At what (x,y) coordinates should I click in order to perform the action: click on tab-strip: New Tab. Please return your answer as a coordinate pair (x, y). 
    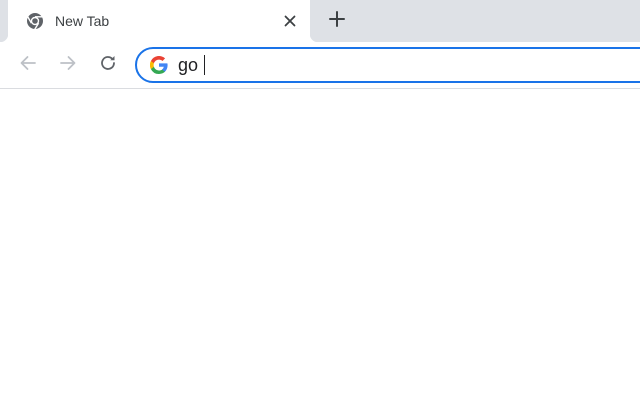
    Looking at the image, I should click on (320, 21).